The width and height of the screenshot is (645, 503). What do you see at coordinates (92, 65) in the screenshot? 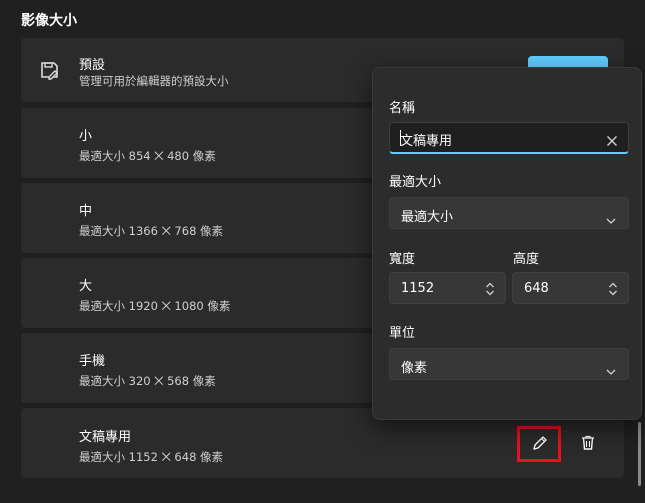
I see `preset-title: 預設` at bounding box center [92, 65].